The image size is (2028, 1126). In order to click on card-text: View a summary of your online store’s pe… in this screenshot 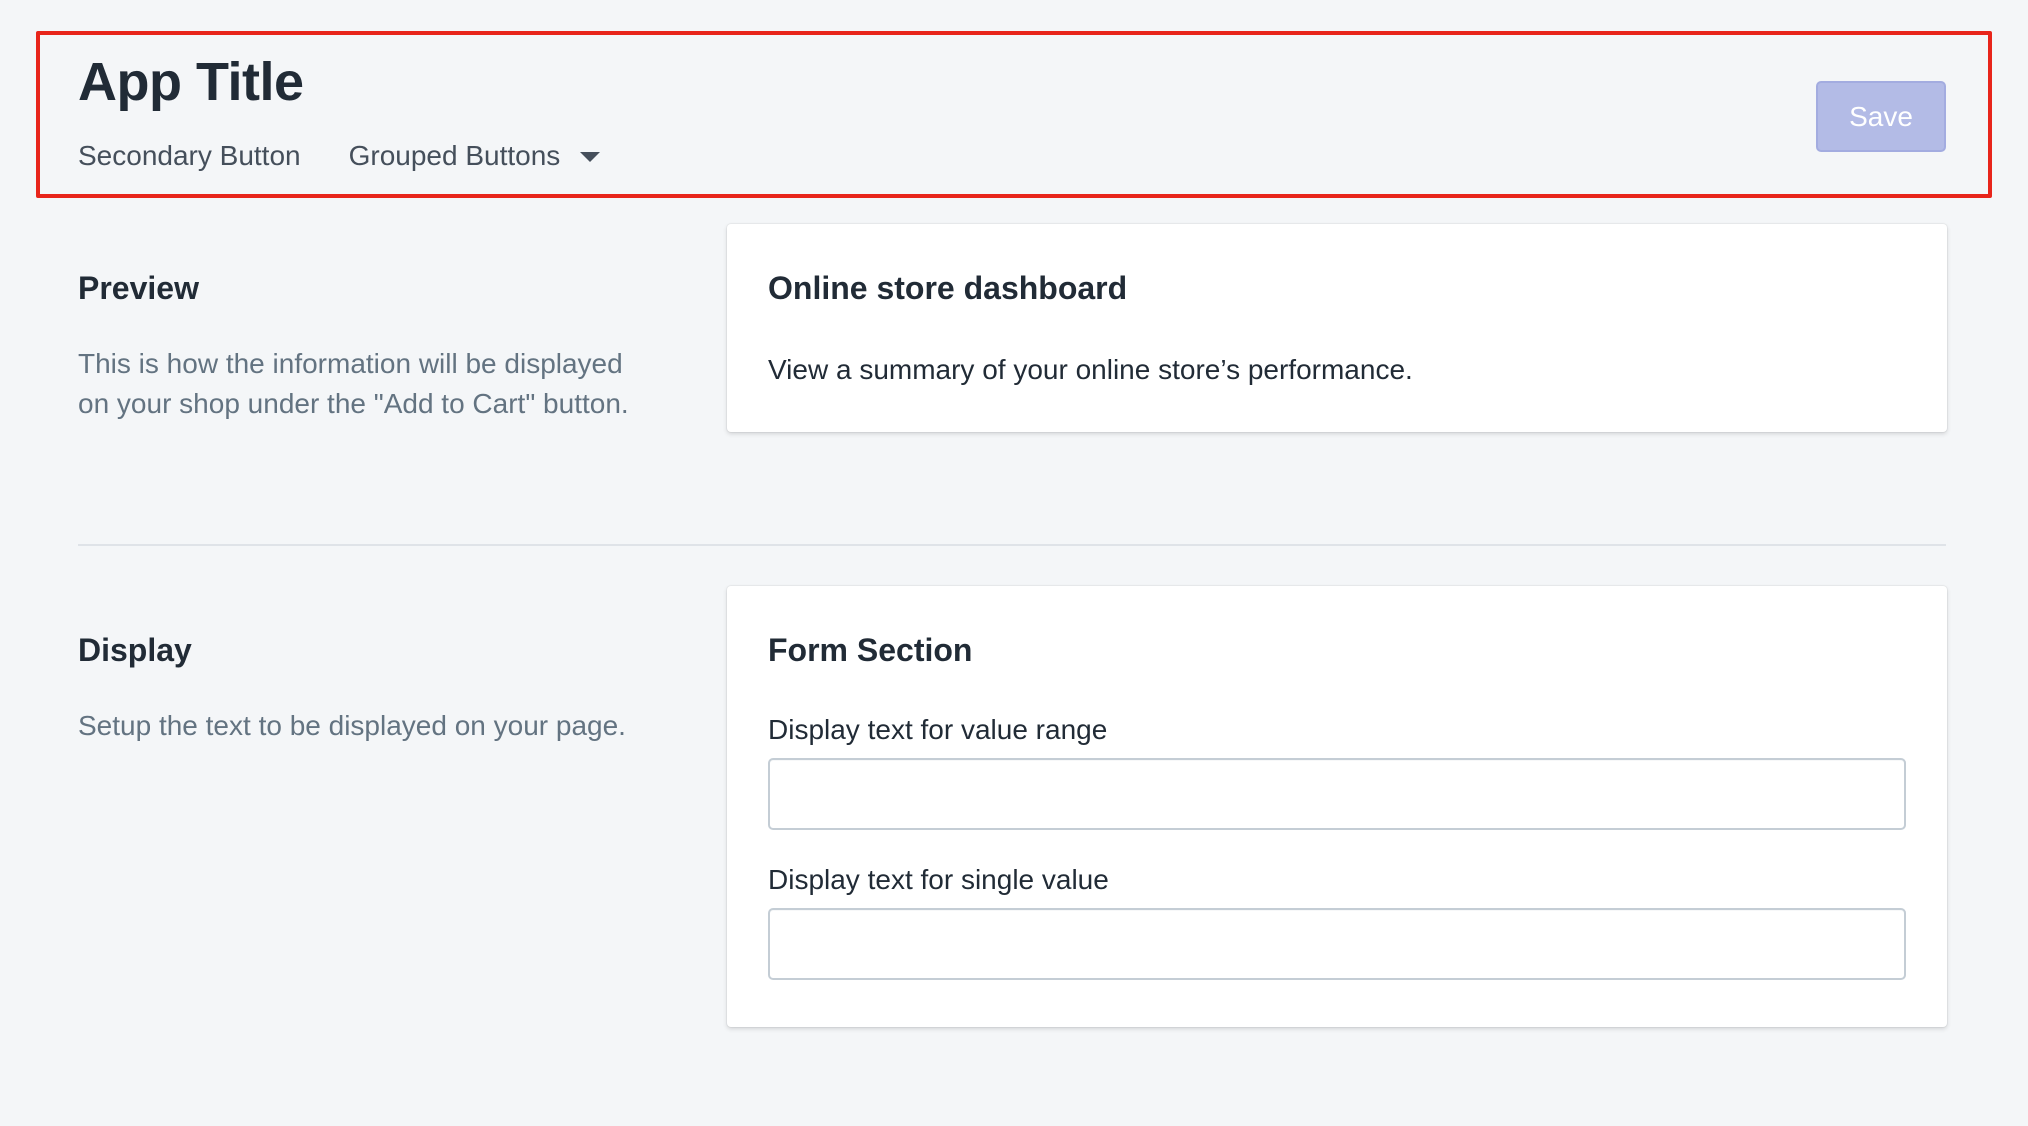, I will do `click(1090, 369)`.